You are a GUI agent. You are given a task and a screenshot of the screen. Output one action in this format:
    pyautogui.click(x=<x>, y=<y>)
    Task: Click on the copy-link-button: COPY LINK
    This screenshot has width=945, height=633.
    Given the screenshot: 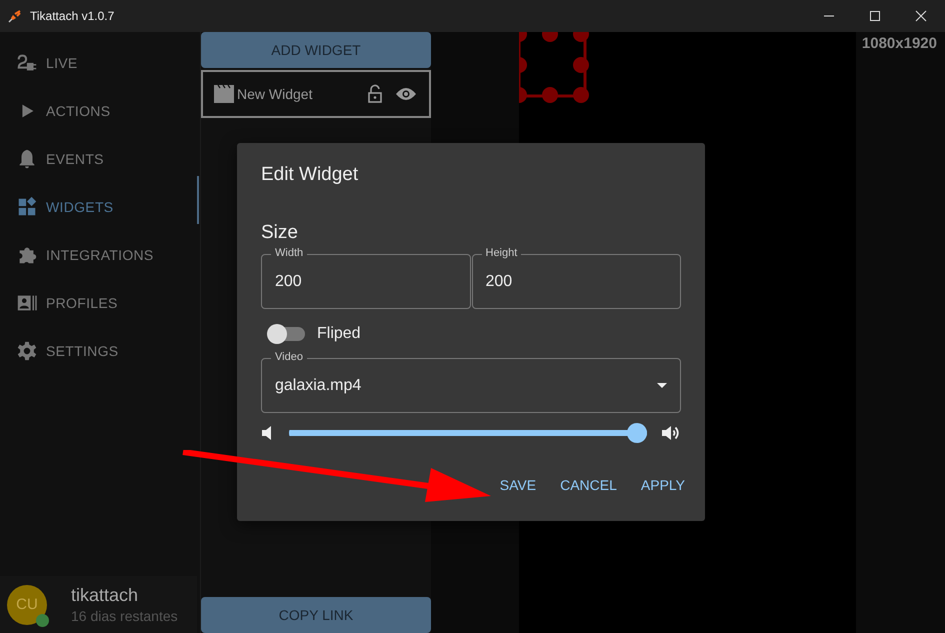 What is the action you would take?
    pyautogui.click(x=316, y=615)
    